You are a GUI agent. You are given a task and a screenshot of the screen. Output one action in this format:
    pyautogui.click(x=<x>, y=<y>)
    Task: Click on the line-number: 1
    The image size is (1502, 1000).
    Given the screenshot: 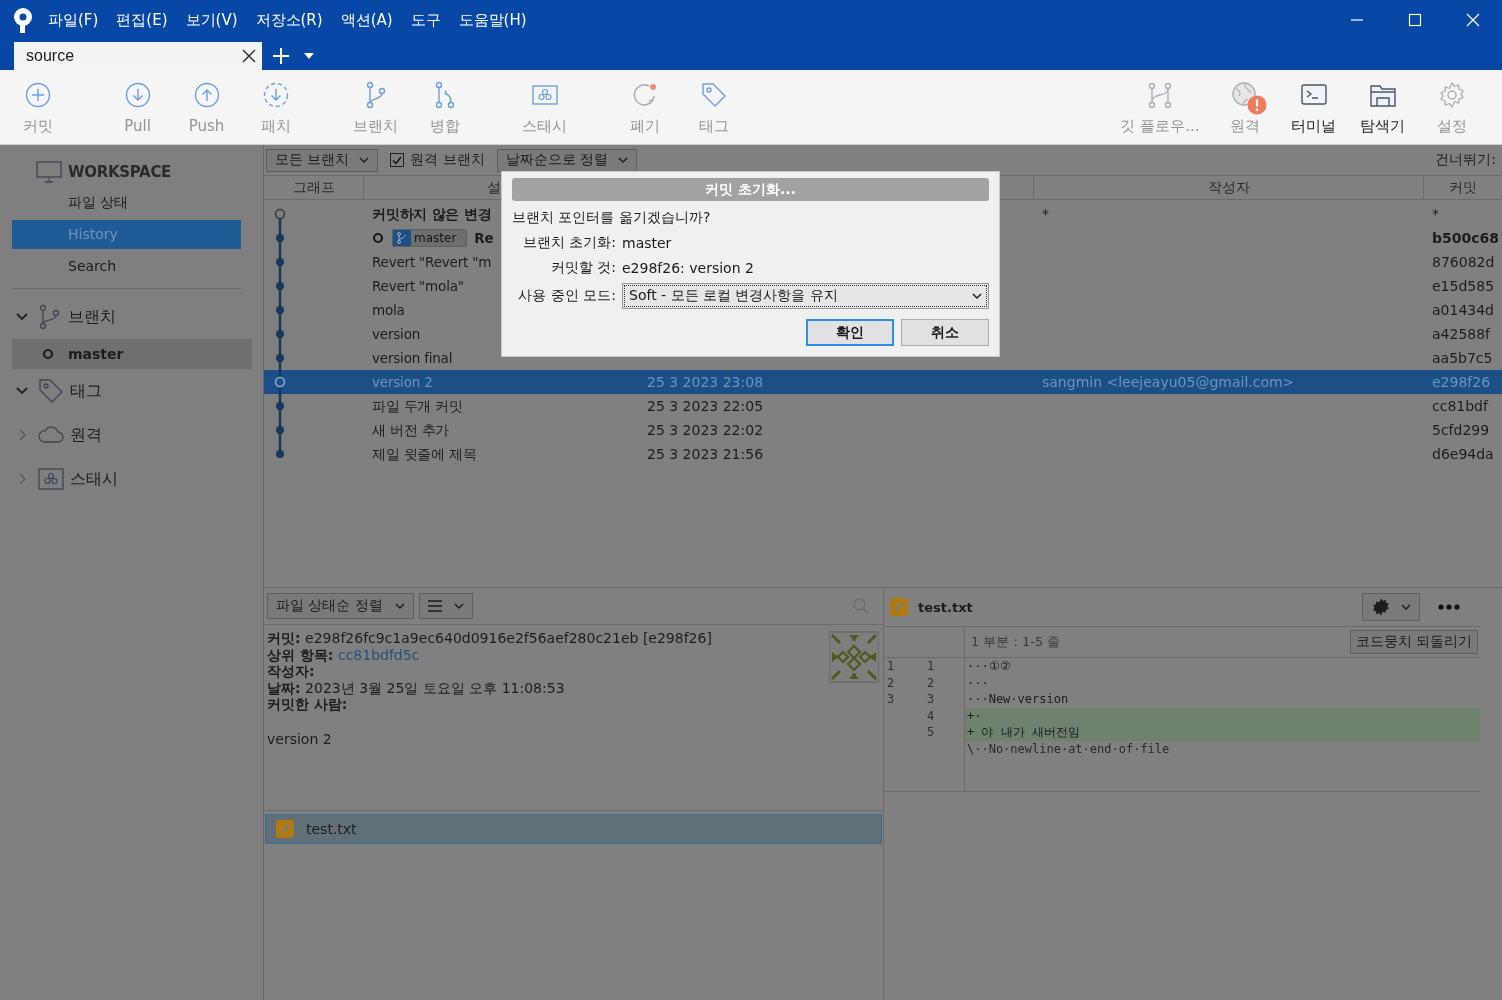 What is the action you would take?
    pyautogui.click(x=931, y=666)
    